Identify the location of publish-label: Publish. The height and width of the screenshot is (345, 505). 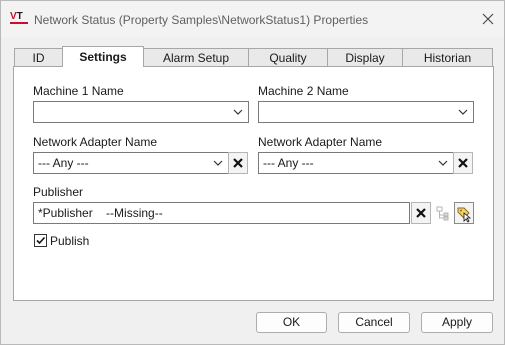
(69, 241).